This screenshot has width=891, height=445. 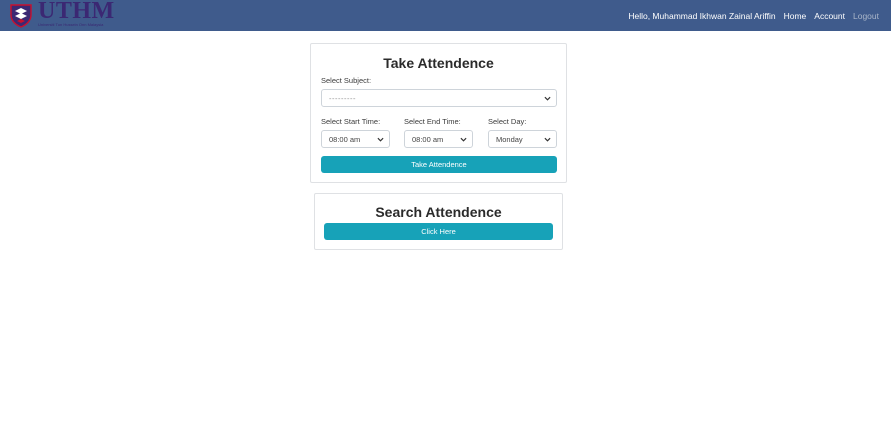 I want to click on nav-home-link: Home, so click(x=795, y=16).